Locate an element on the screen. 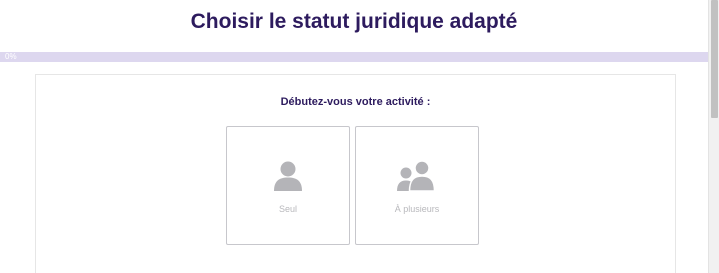 Image resolution: width=719 pixels, height=273 pixels. option-plusieurs-button: À plusieurs is located at coordinates (417, 185).